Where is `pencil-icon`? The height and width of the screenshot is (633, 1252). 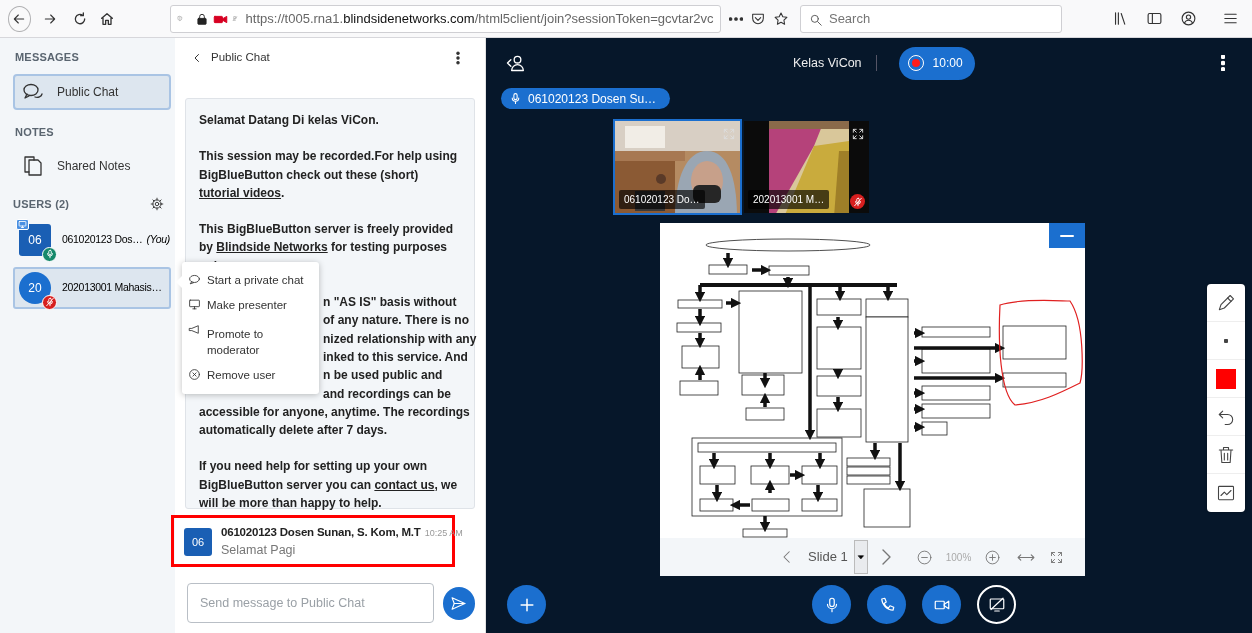
pencil-icon is located at coordinates (1226, 302).